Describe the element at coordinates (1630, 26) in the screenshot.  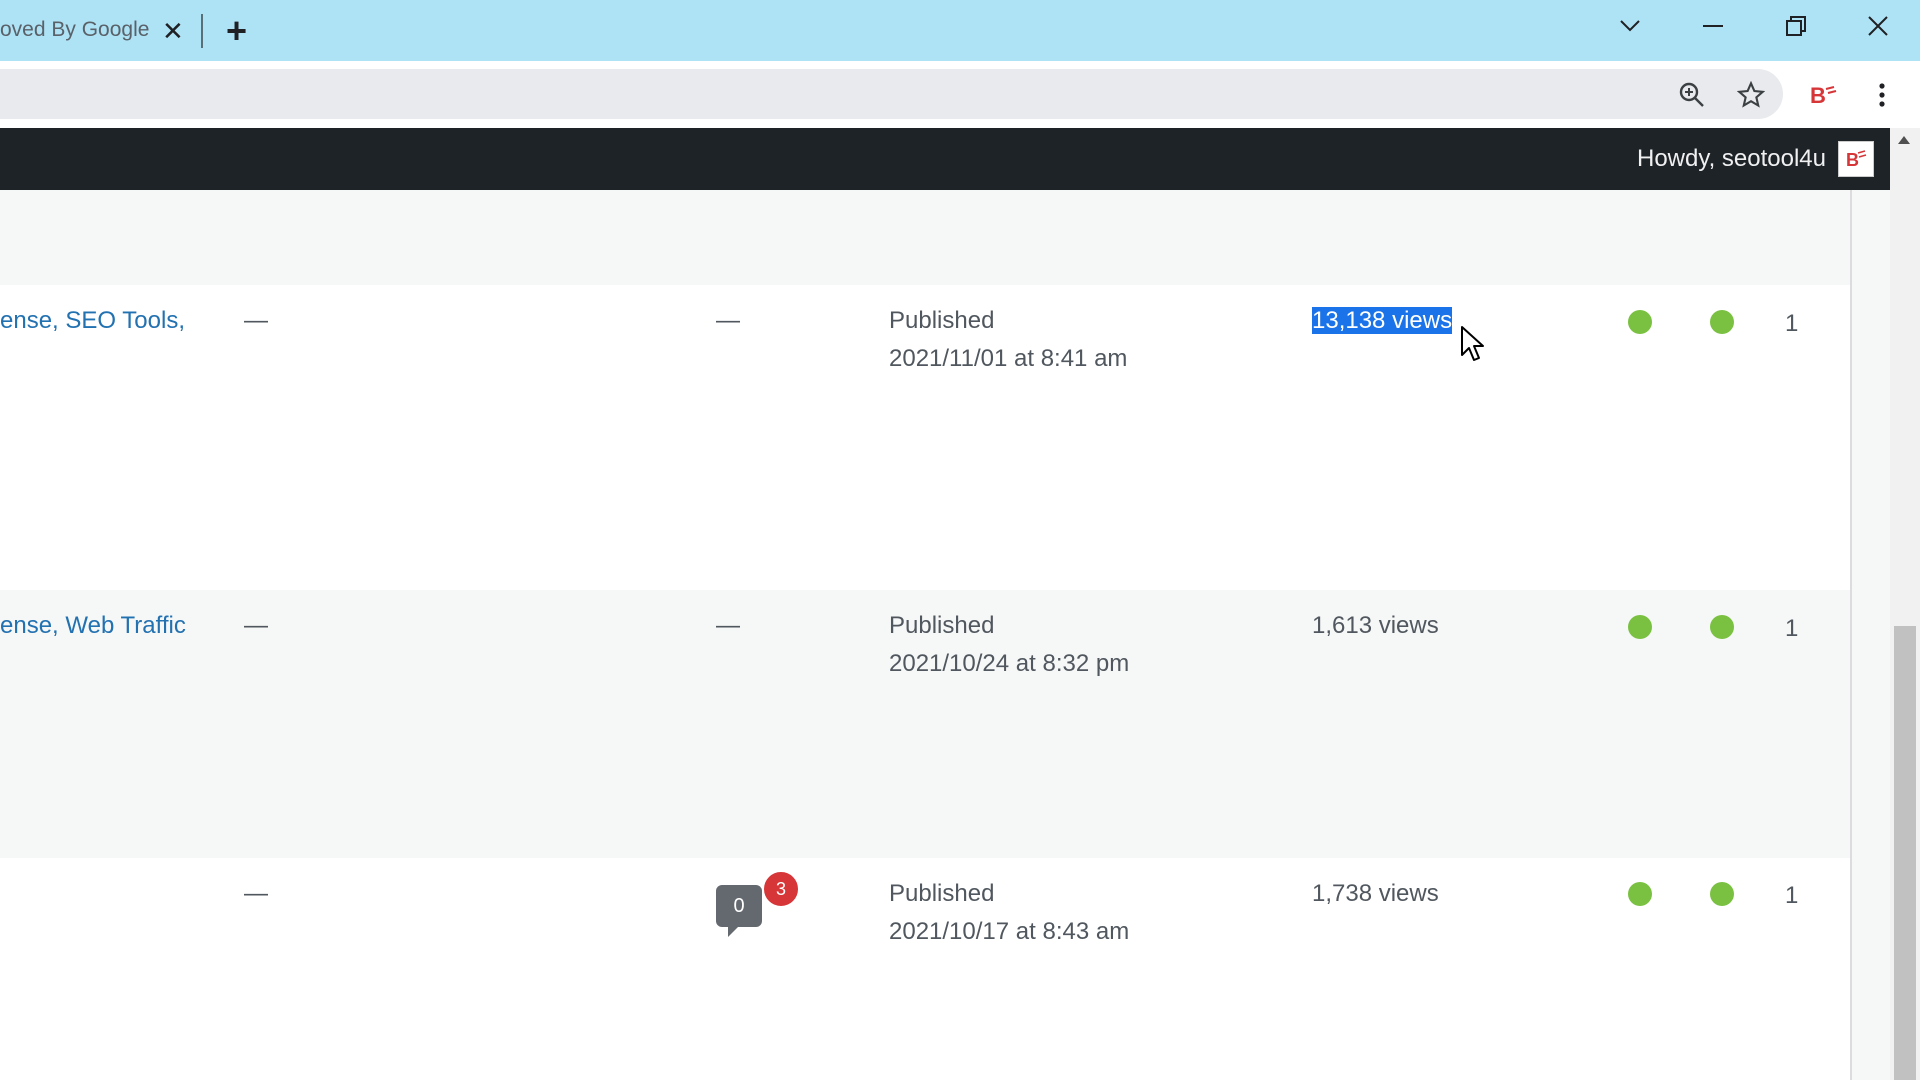
I see `chevron-down-icon` at that location.